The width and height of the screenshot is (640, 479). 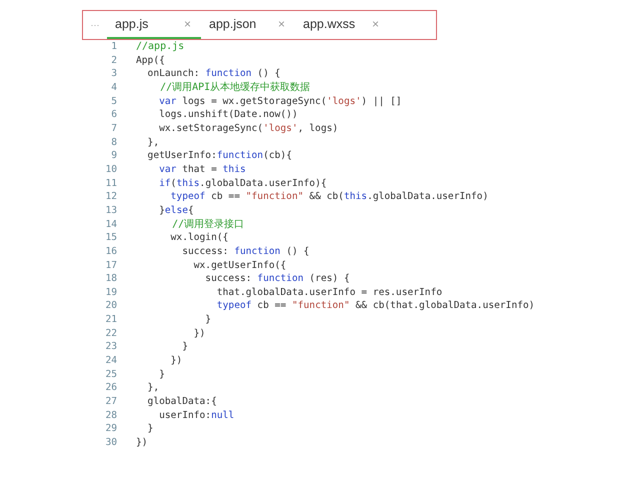 What do you see at coordinates (111, 347) in the screenshot?
I see `line-number: 23` at bounding box center [111, 347].